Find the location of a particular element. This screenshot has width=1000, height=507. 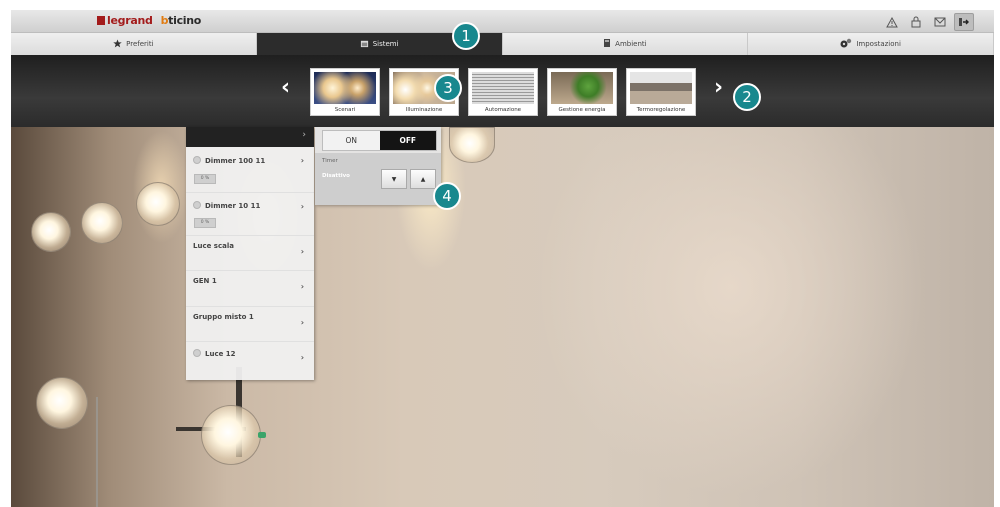

callout-2: 2 is located at coordinates (747, 97).